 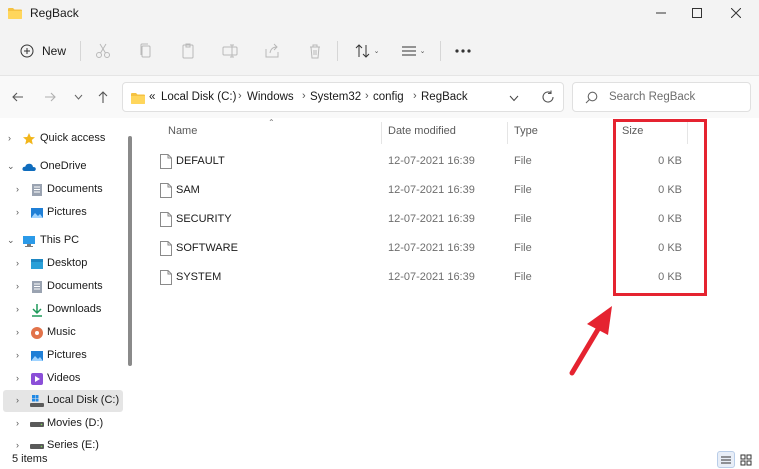 I want to click on sidebar-item-label: Videos, so click(x=64, y=378).